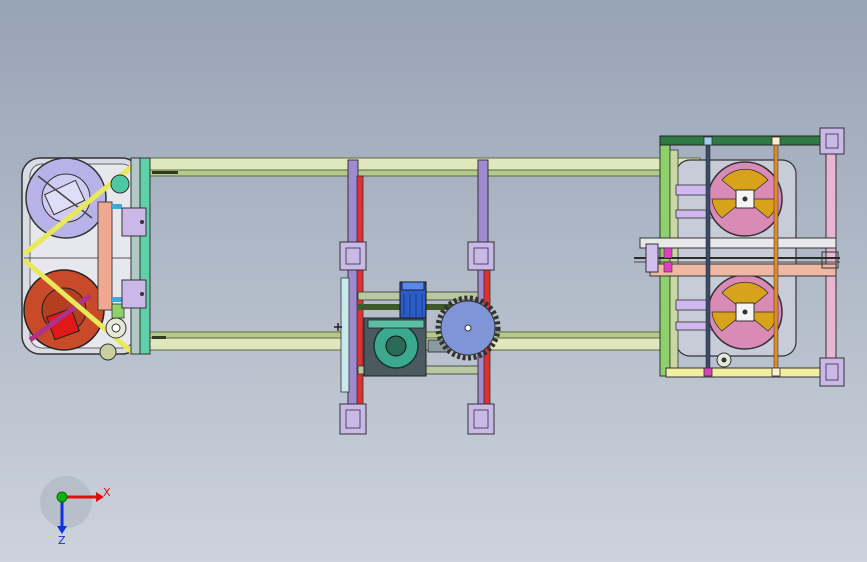  What do you see at coordinates (748, 140) in the screenshot?
I see `dark-green-top-bar` at bounding box center [748, 140].